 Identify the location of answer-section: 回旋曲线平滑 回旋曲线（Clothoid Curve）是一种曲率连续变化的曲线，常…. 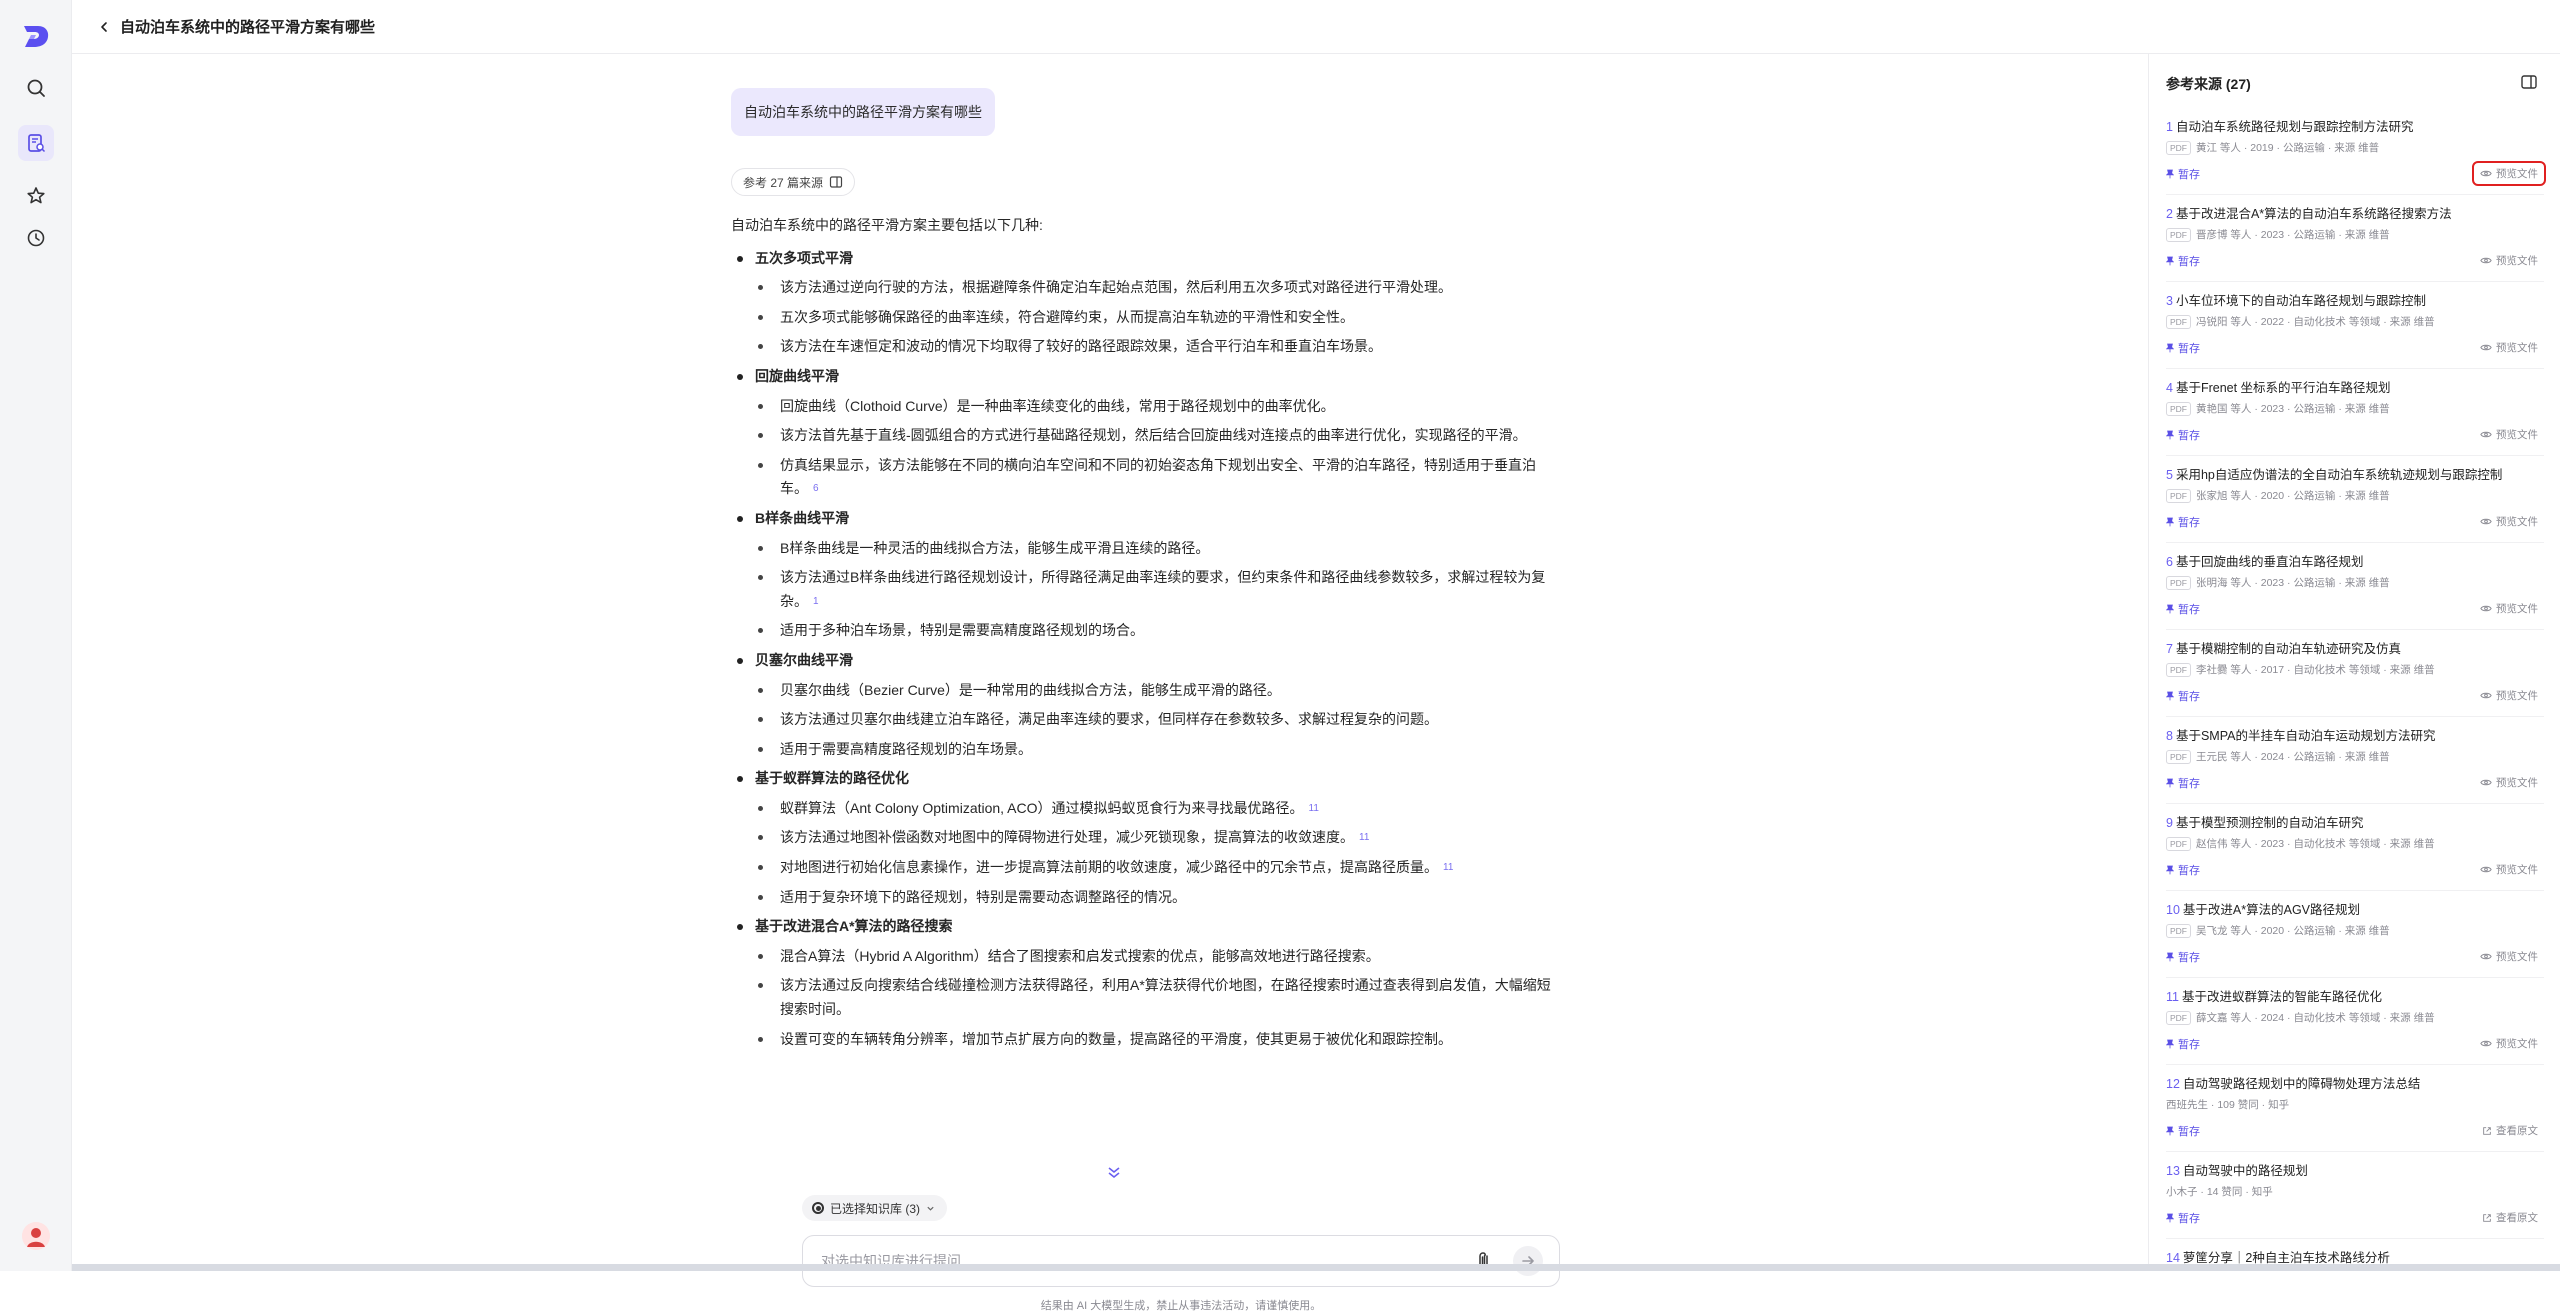
(1141, 433).